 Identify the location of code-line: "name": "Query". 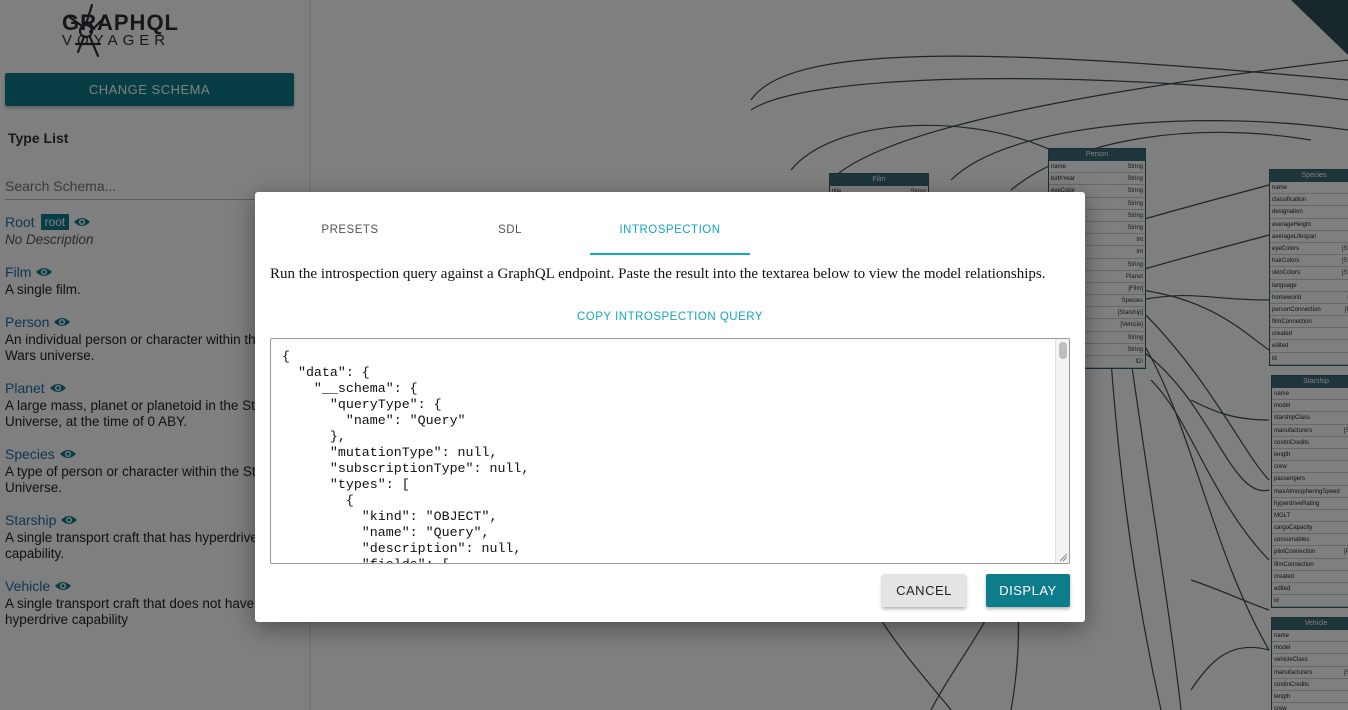
(374, 420).